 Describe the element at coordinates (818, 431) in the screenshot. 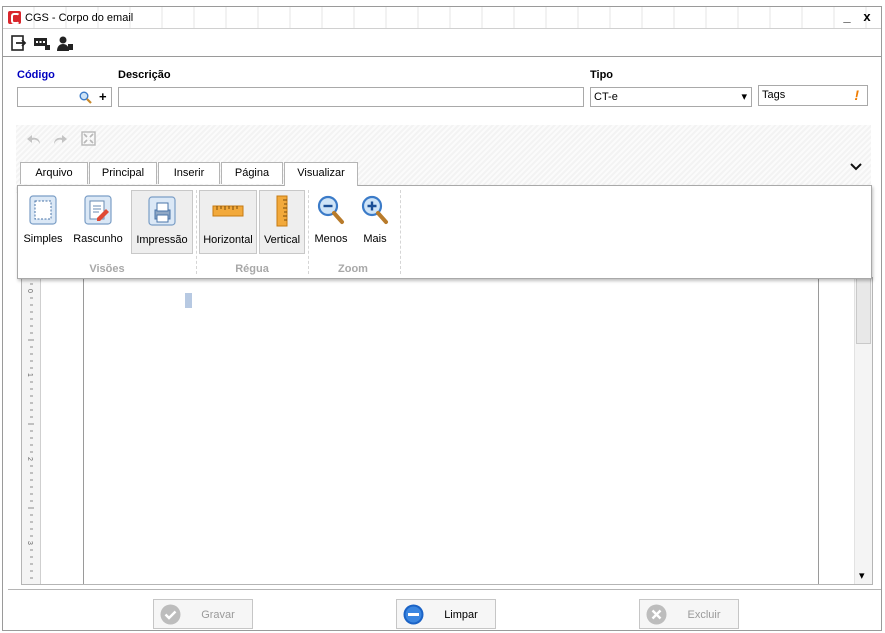

I see `page-margin-right` at that location.